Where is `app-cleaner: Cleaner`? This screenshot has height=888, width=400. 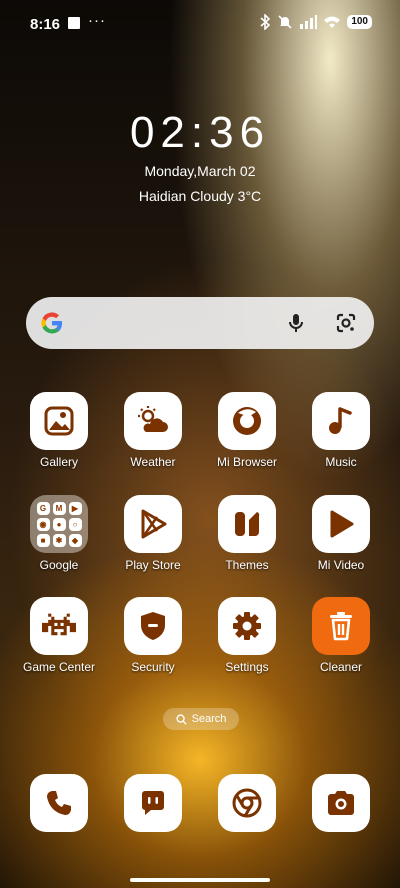 app-cleaner: Cleaner is located at coordinates (341, 635).